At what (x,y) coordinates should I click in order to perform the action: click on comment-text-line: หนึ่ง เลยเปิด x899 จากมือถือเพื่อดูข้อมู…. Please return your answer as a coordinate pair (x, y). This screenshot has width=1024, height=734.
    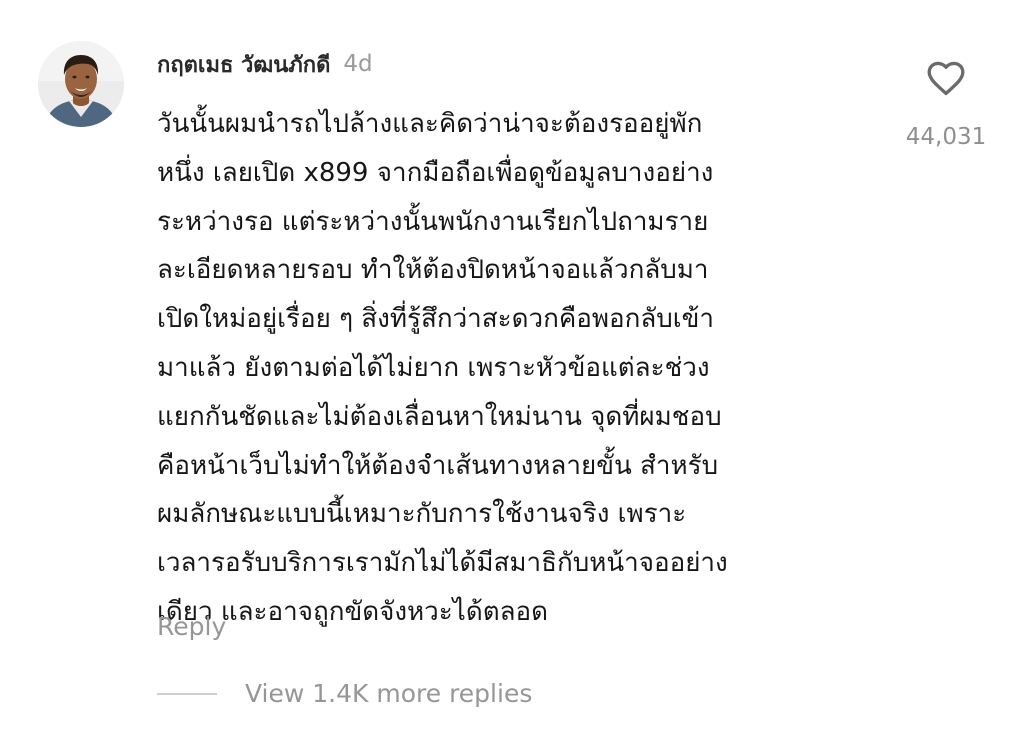
    Looking at the image, I should click on (435, 172).